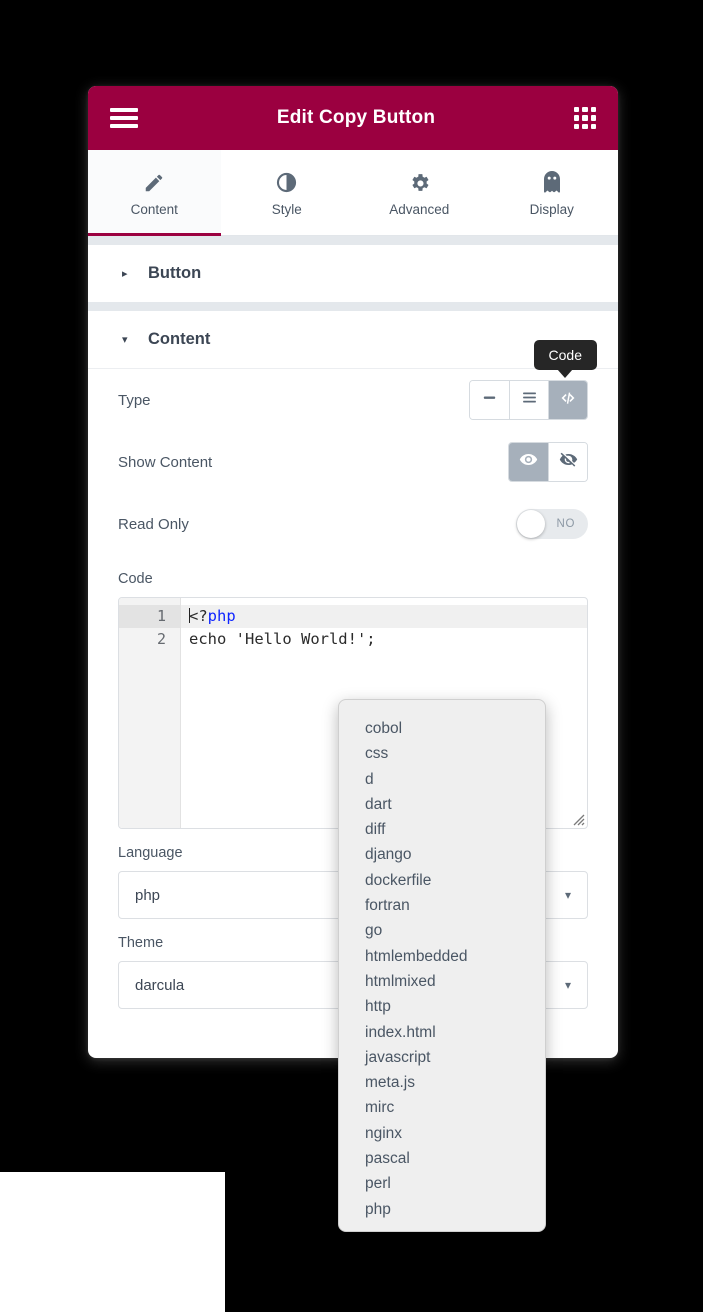 The width and height of the screenshot is (703, 1312). Describe the element at coordinates (455, 1057) in the screenshot. I see `dropdown-option: javascript` at that location.